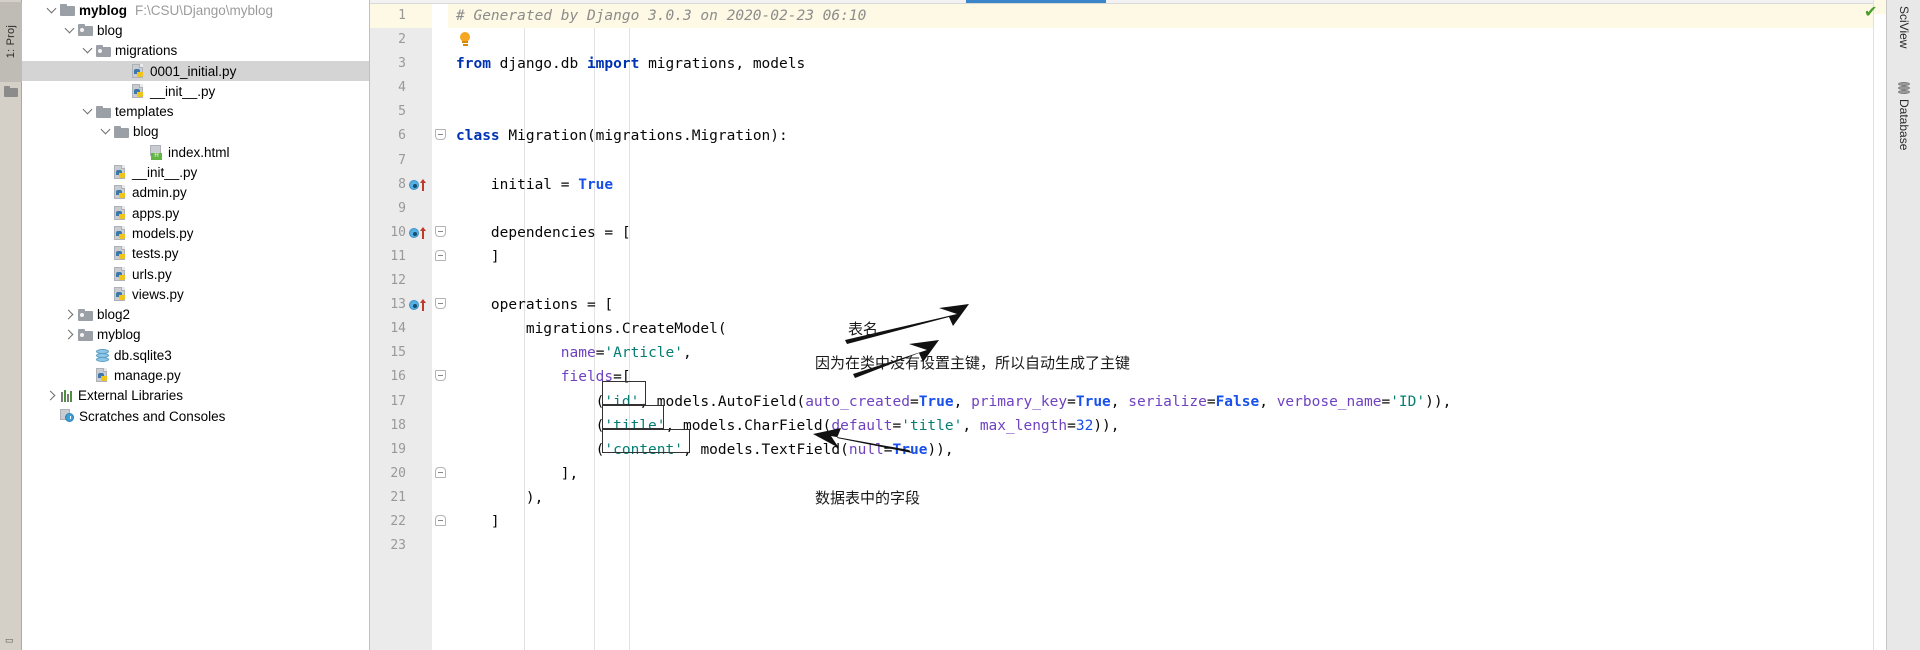 The height and width of the screenshot is (650, 1920). I want to click on code-line: operations = [, so click(1167, 305).